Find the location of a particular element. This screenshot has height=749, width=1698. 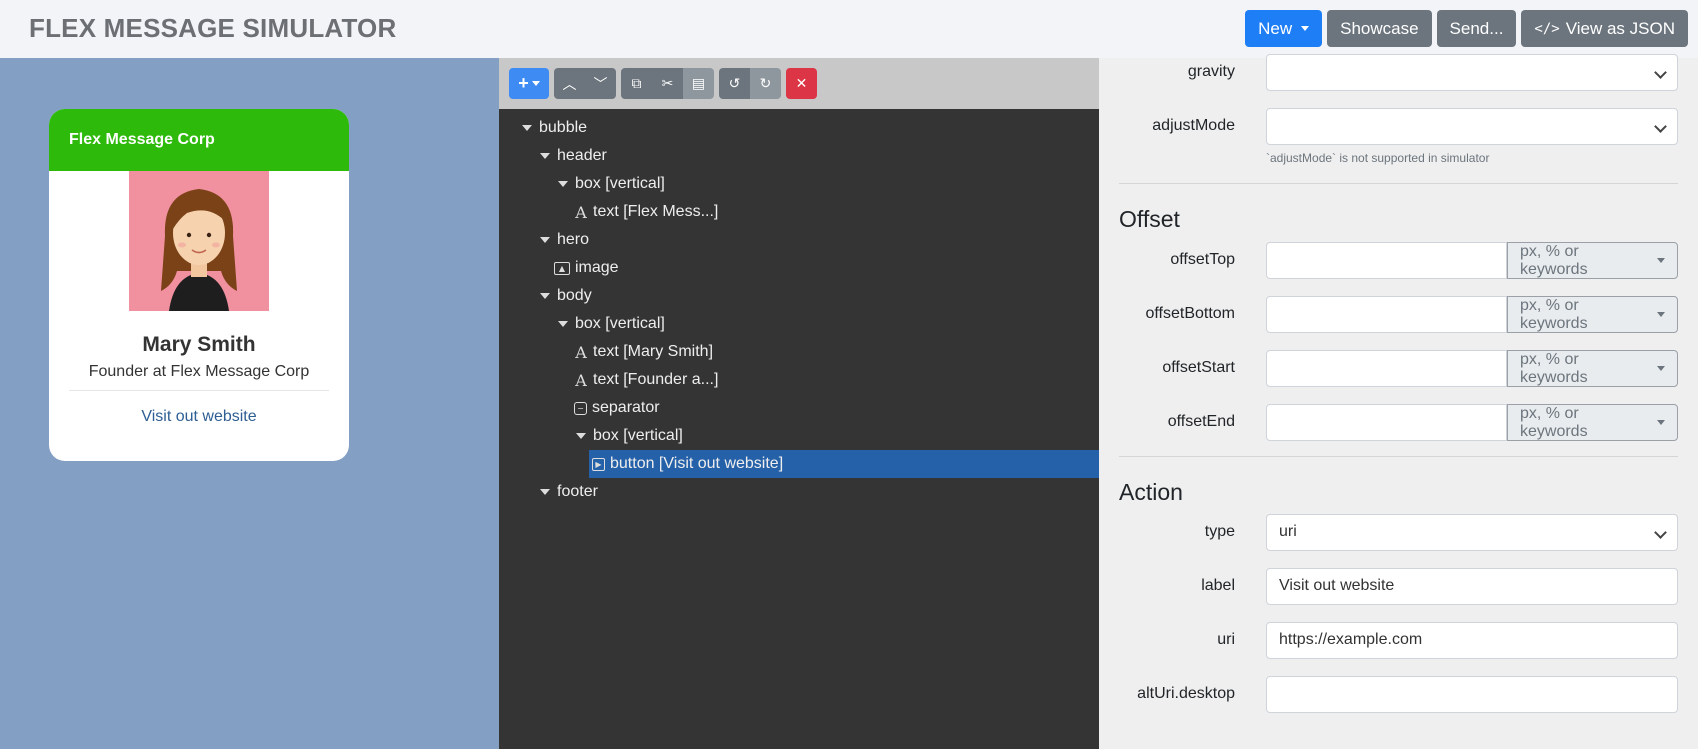

view-json-button-label: View as JSON is located at coordinates (1620, 28).